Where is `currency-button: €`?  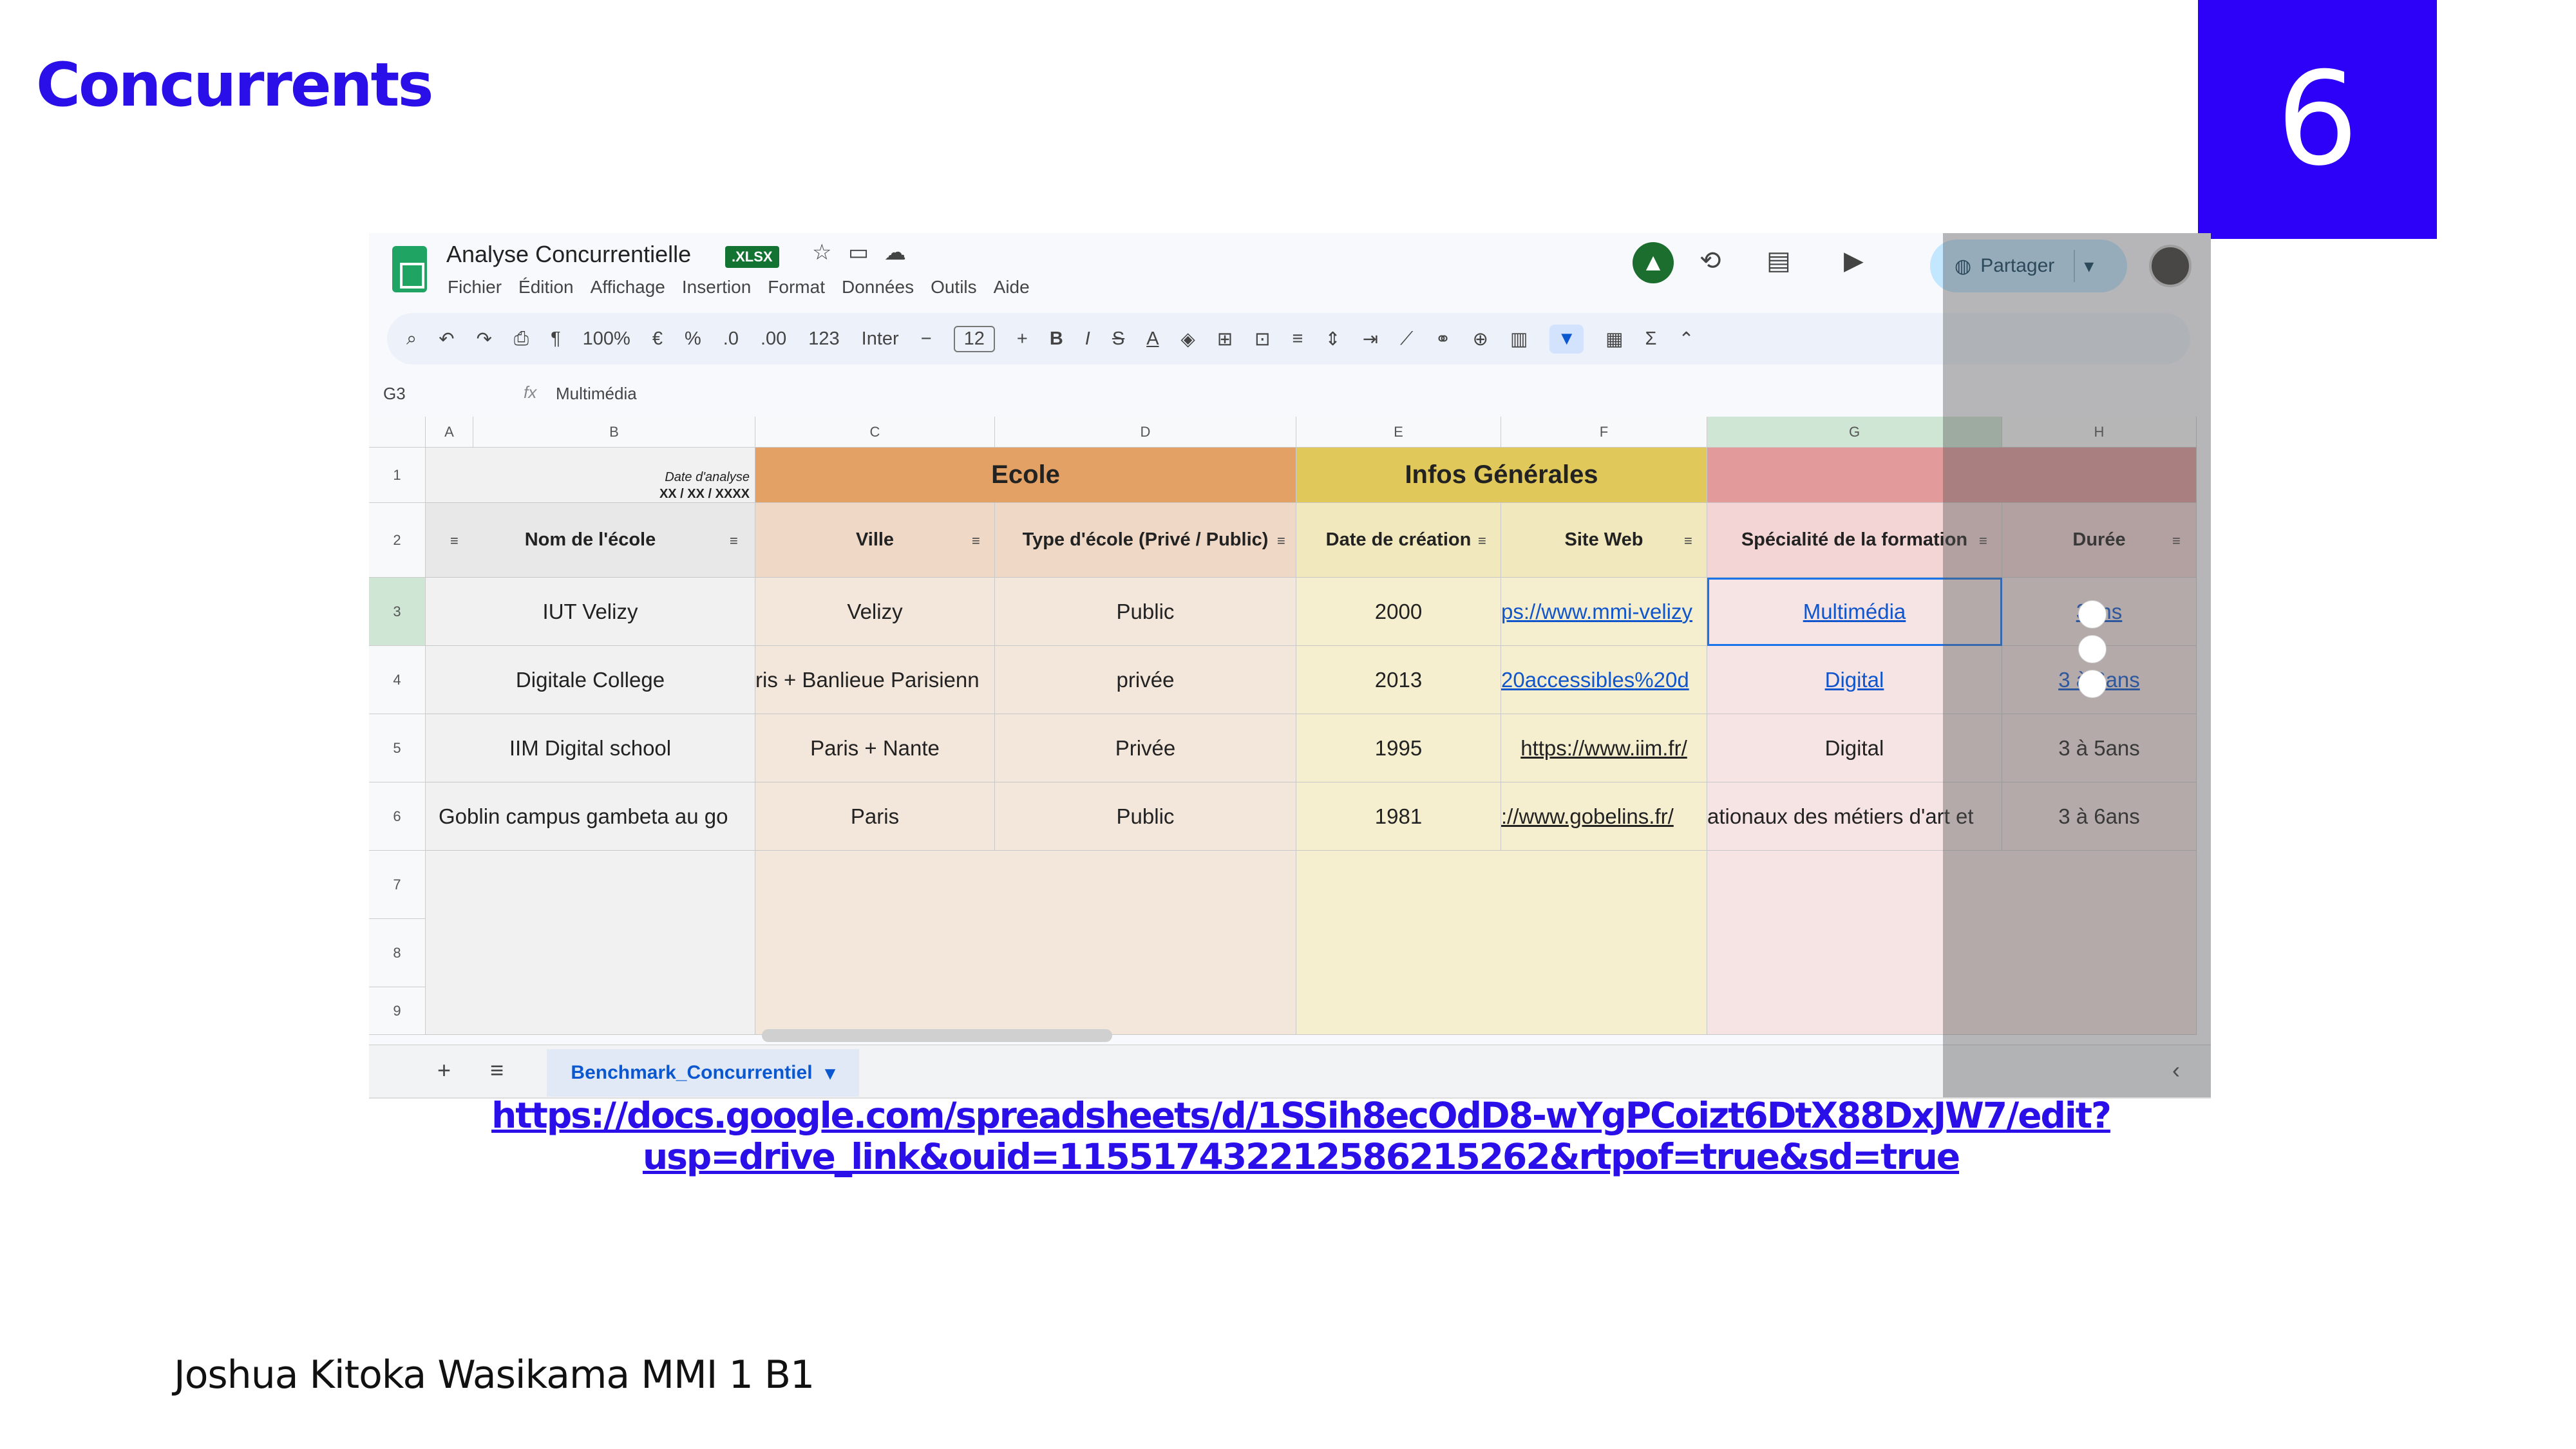 currency-button: € is located at coordinates (657, 339).